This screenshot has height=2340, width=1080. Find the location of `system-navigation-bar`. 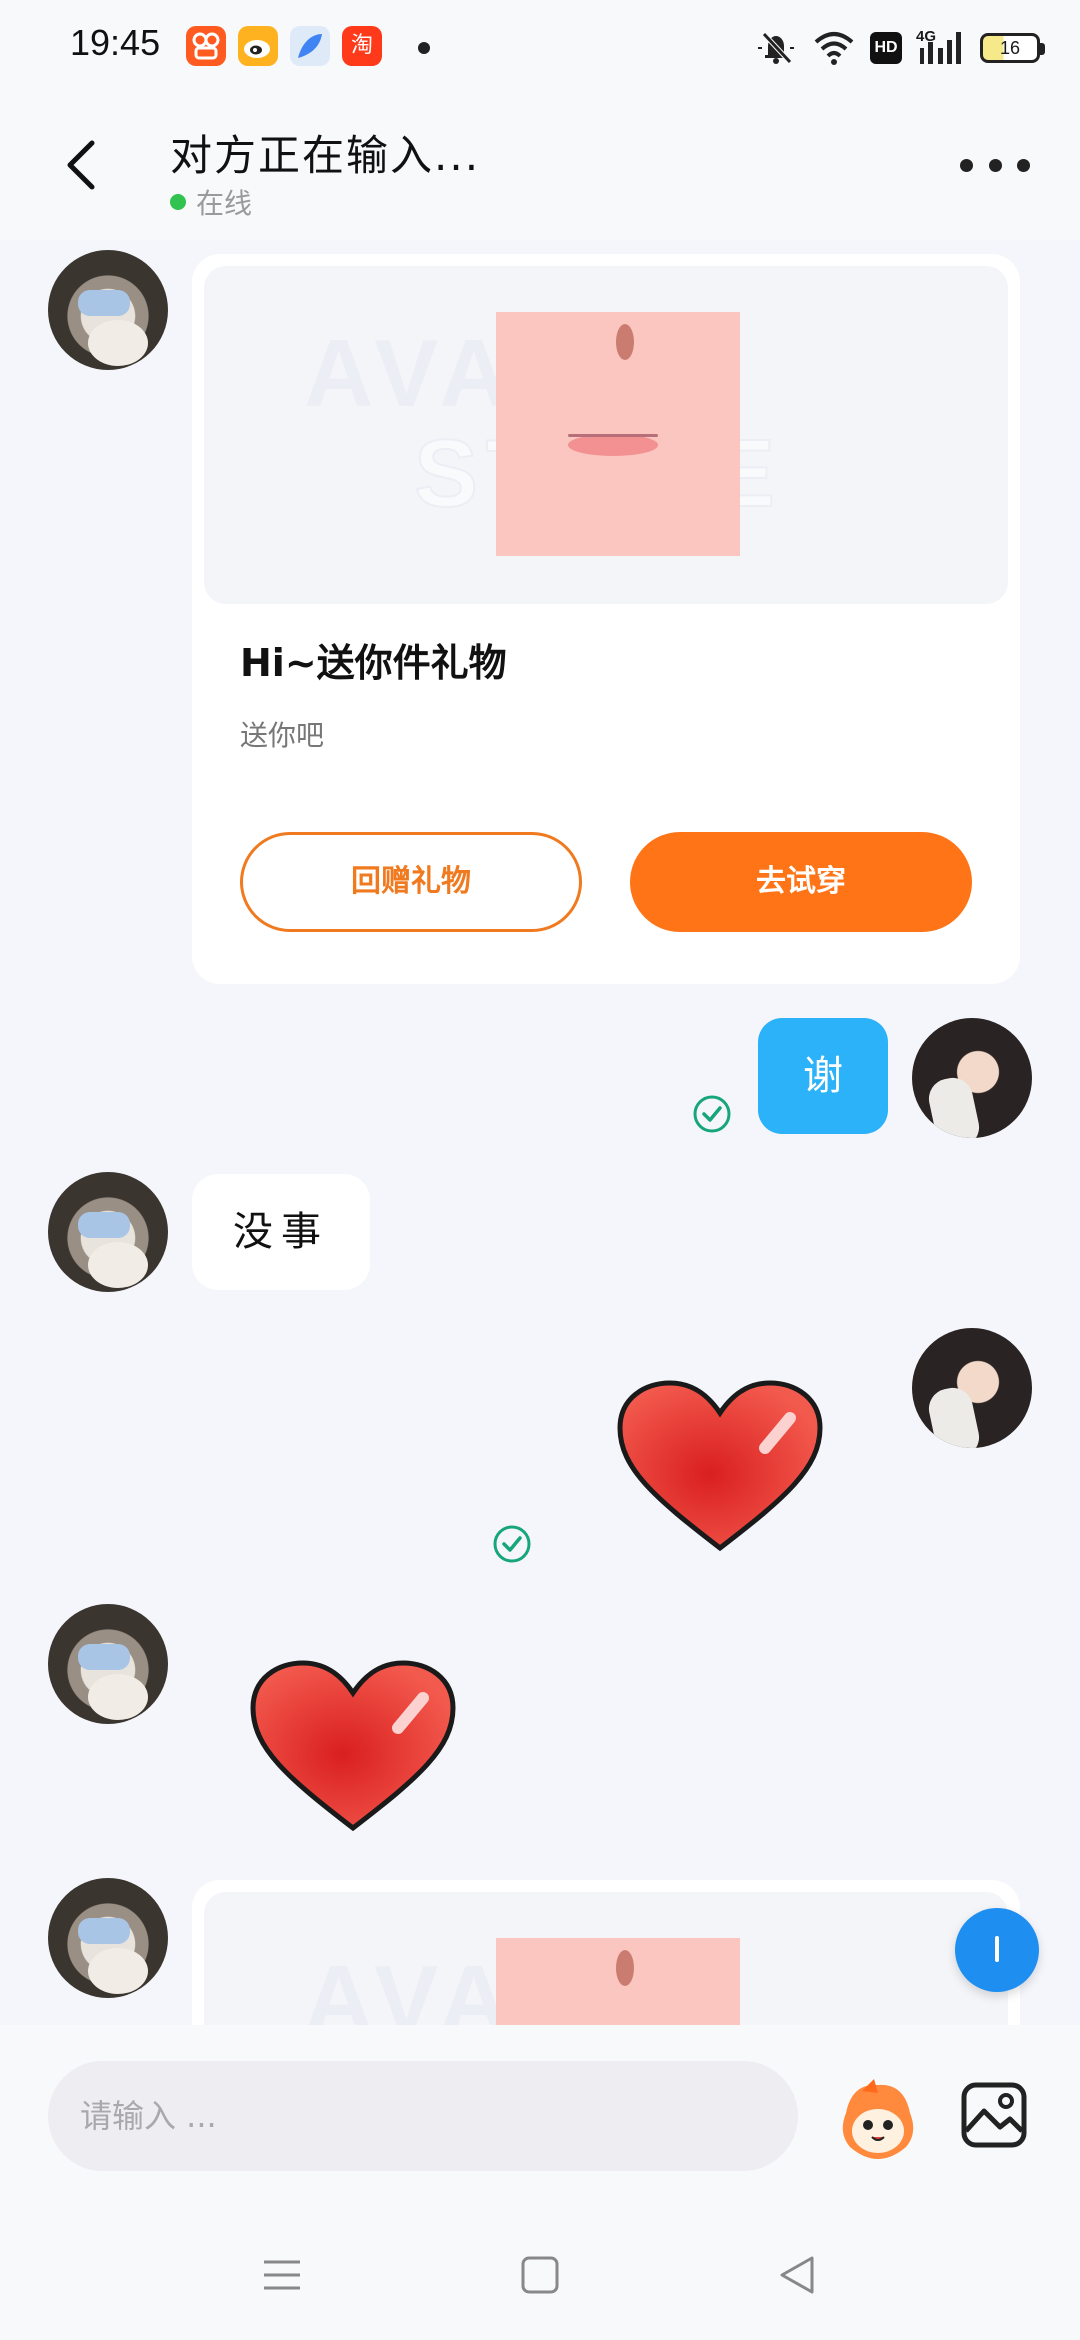

system-navigation-bar is located at coordinates (540, 2275).